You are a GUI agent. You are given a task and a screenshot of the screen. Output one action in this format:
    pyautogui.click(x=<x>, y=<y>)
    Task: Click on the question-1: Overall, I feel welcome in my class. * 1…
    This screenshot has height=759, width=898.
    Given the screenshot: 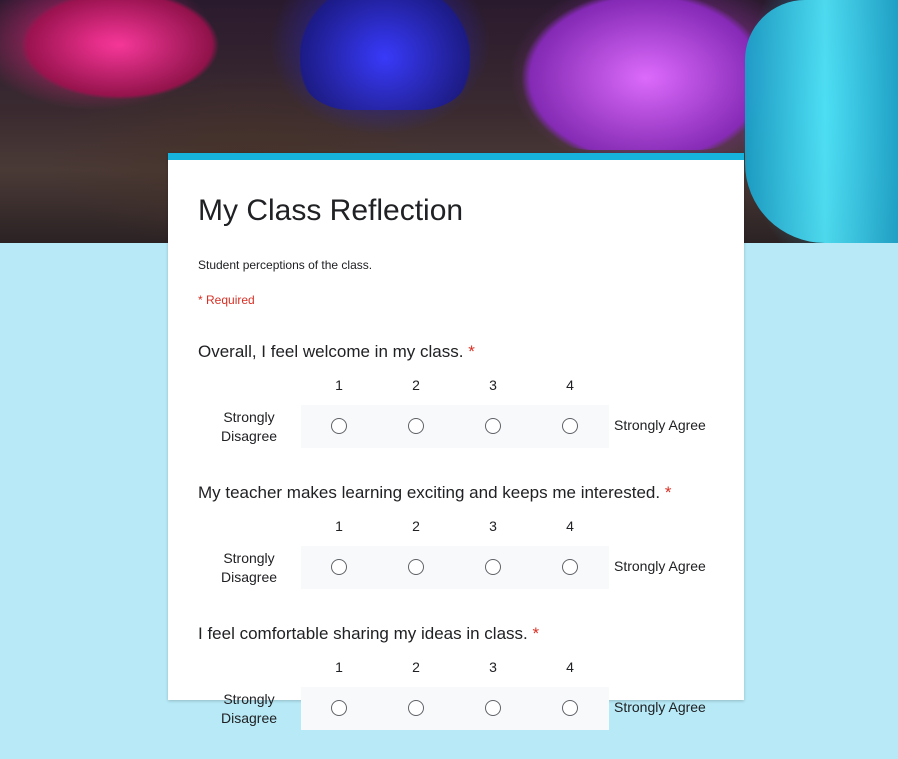 What is the action you would take?
    pyautogui.click(x=456, y=409)
    